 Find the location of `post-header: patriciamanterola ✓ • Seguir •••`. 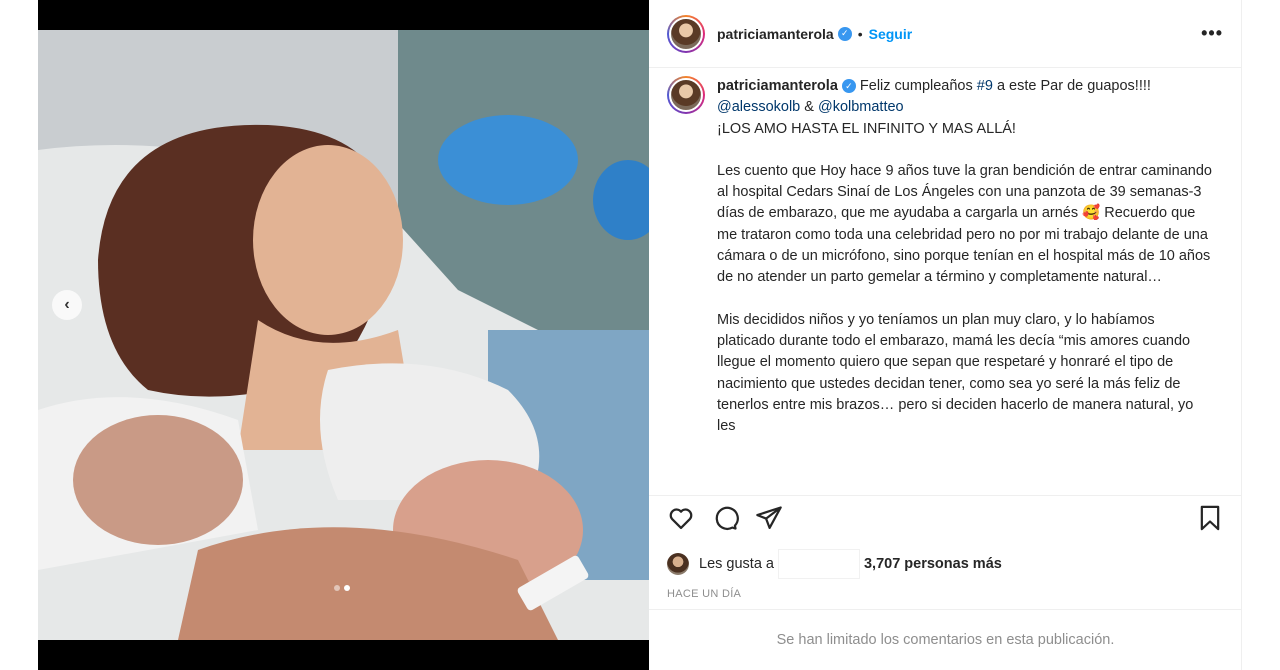

post-header: patriciamanterola ✓ • Seguir ••• is located at coordinates (945, 34).